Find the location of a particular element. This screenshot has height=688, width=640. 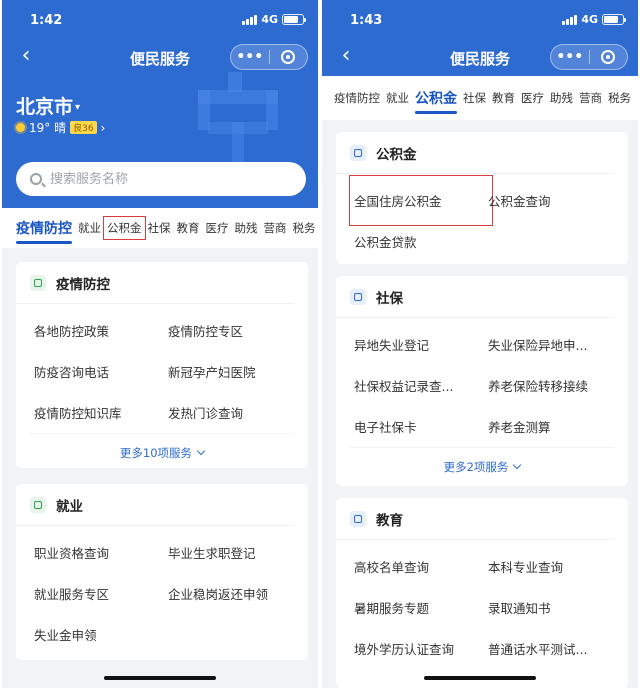

city-selector: 北京市 ▾ is located at coordinates (48, 105).